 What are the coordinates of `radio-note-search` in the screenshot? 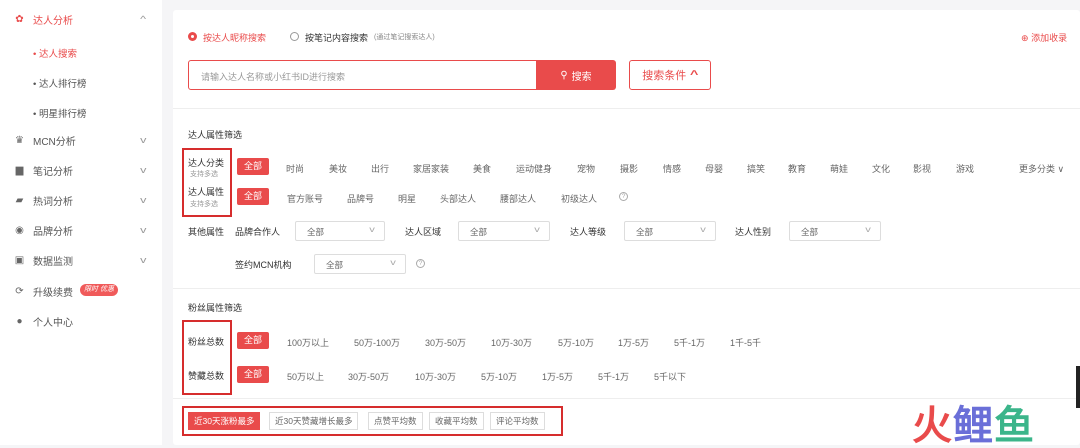 It's located at (294, 36).